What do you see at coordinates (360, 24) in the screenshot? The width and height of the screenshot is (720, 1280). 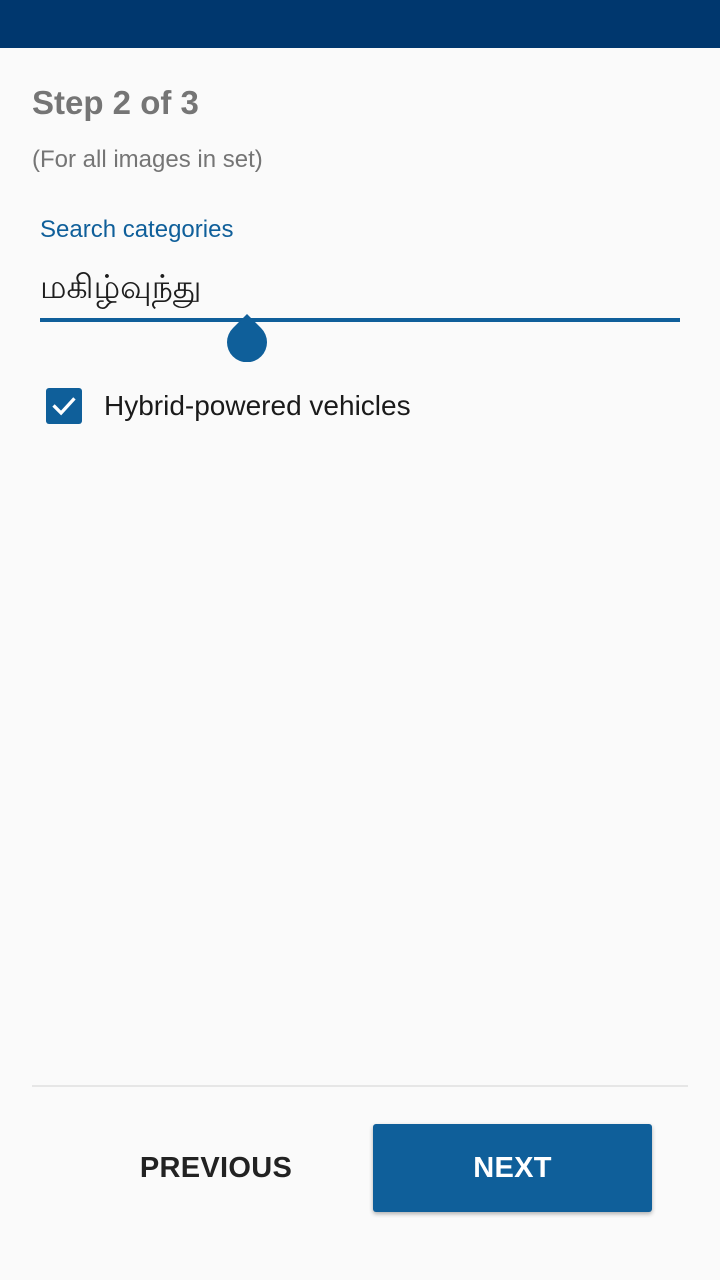 I see `status-bar` at bounding box center [360, 24].